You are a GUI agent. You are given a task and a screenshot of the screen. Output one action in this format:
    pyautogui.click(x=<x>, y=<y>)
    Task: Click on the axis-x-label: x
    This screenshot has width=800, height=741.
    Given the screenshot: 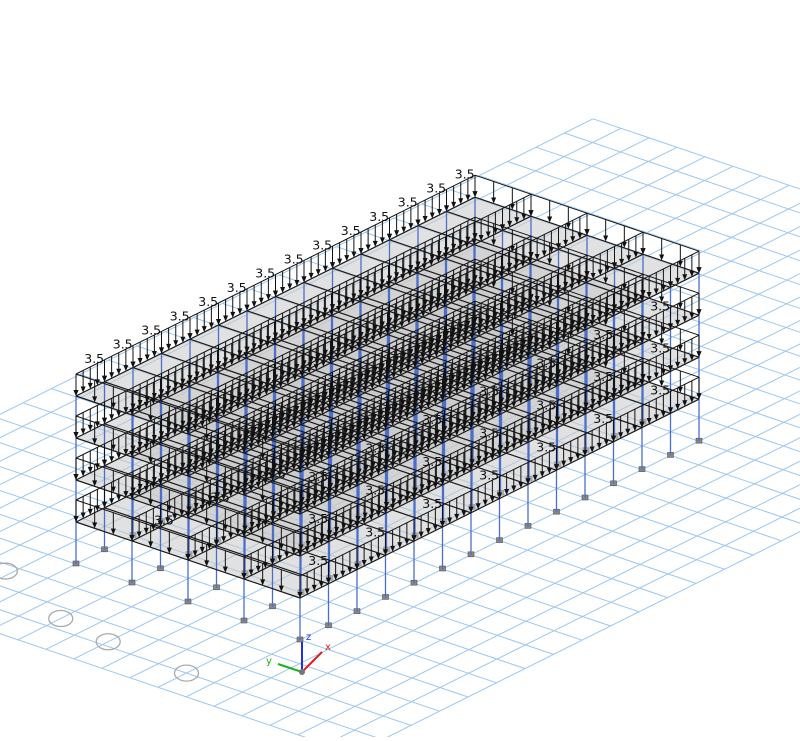 What is the action you would take?
    pyautogui.click(x=328, y=647)
    